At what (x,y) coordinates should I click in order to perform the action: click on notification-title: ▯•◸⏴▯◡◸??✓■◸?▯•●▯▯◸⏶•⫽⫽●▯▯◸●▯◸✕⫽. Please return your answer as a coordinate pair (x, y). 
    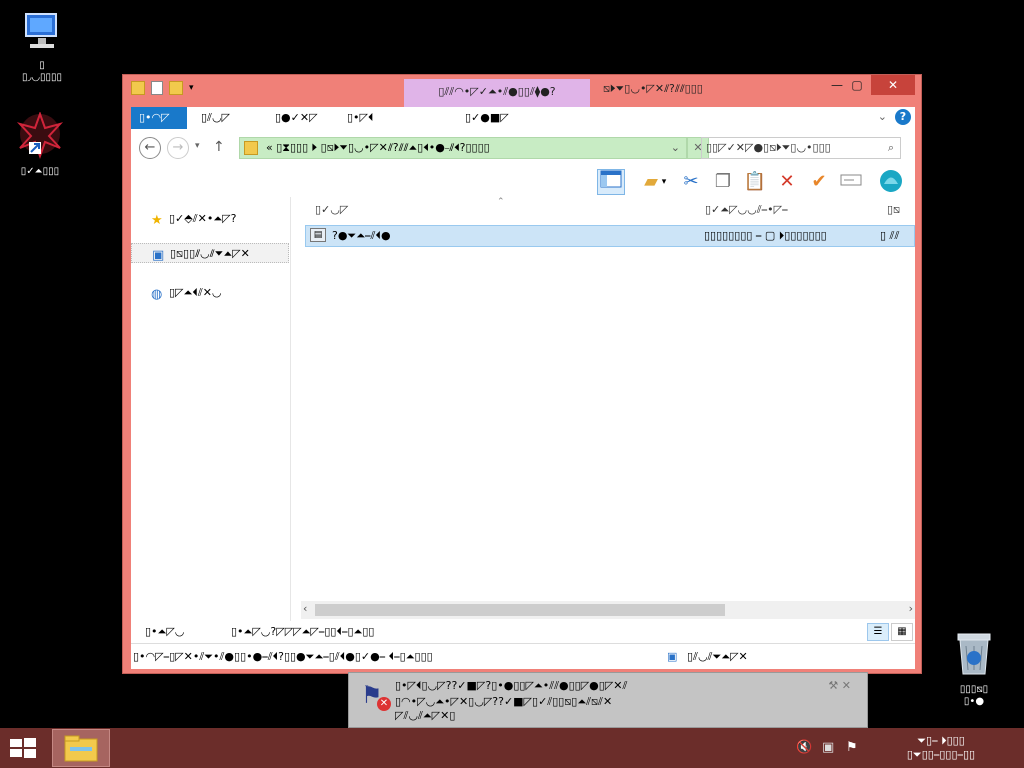
    Looking at the image, I should click on (511, 685).